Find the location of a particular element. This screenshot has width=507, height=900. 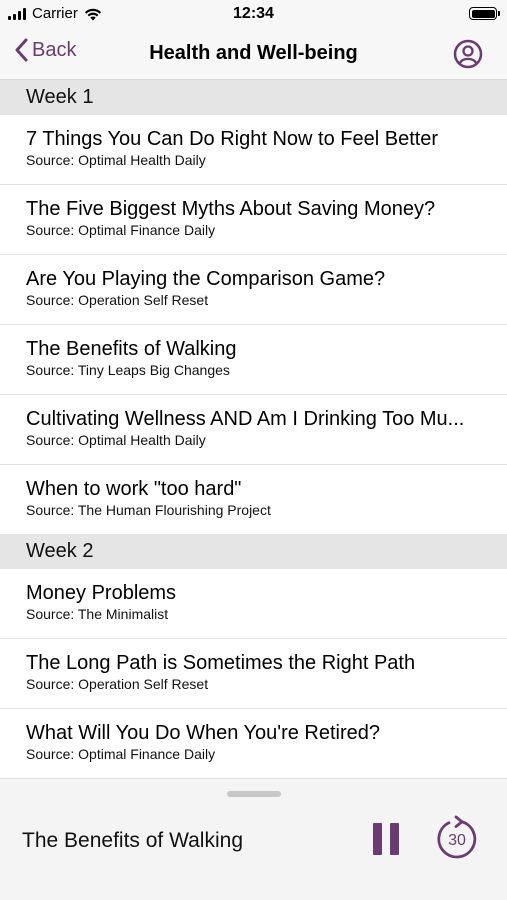

episode-title: The Benefits of Walking is located at coordinates (131, 349).